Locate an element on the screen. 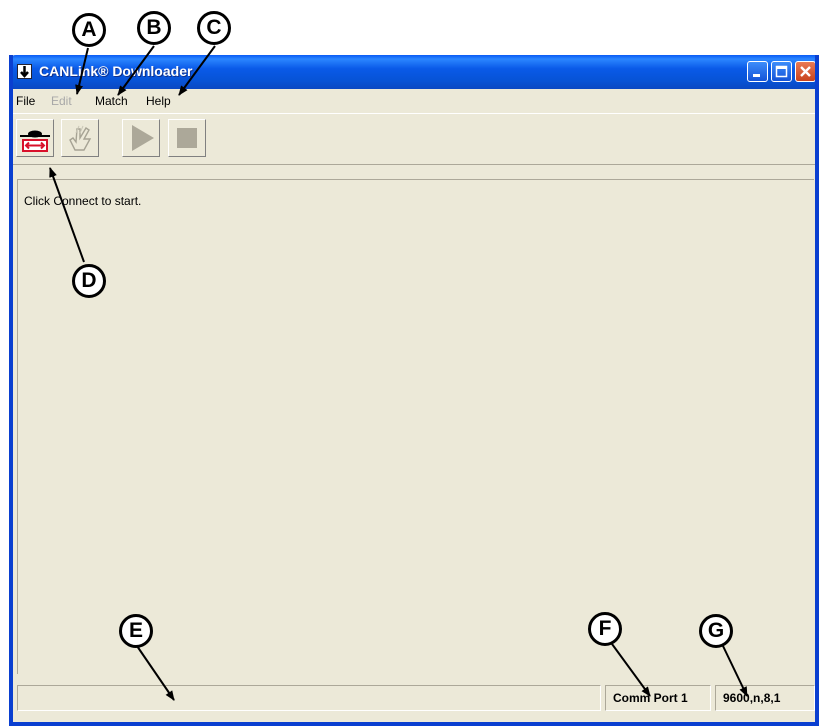  arrow-b is located at coordinates (136, 70).